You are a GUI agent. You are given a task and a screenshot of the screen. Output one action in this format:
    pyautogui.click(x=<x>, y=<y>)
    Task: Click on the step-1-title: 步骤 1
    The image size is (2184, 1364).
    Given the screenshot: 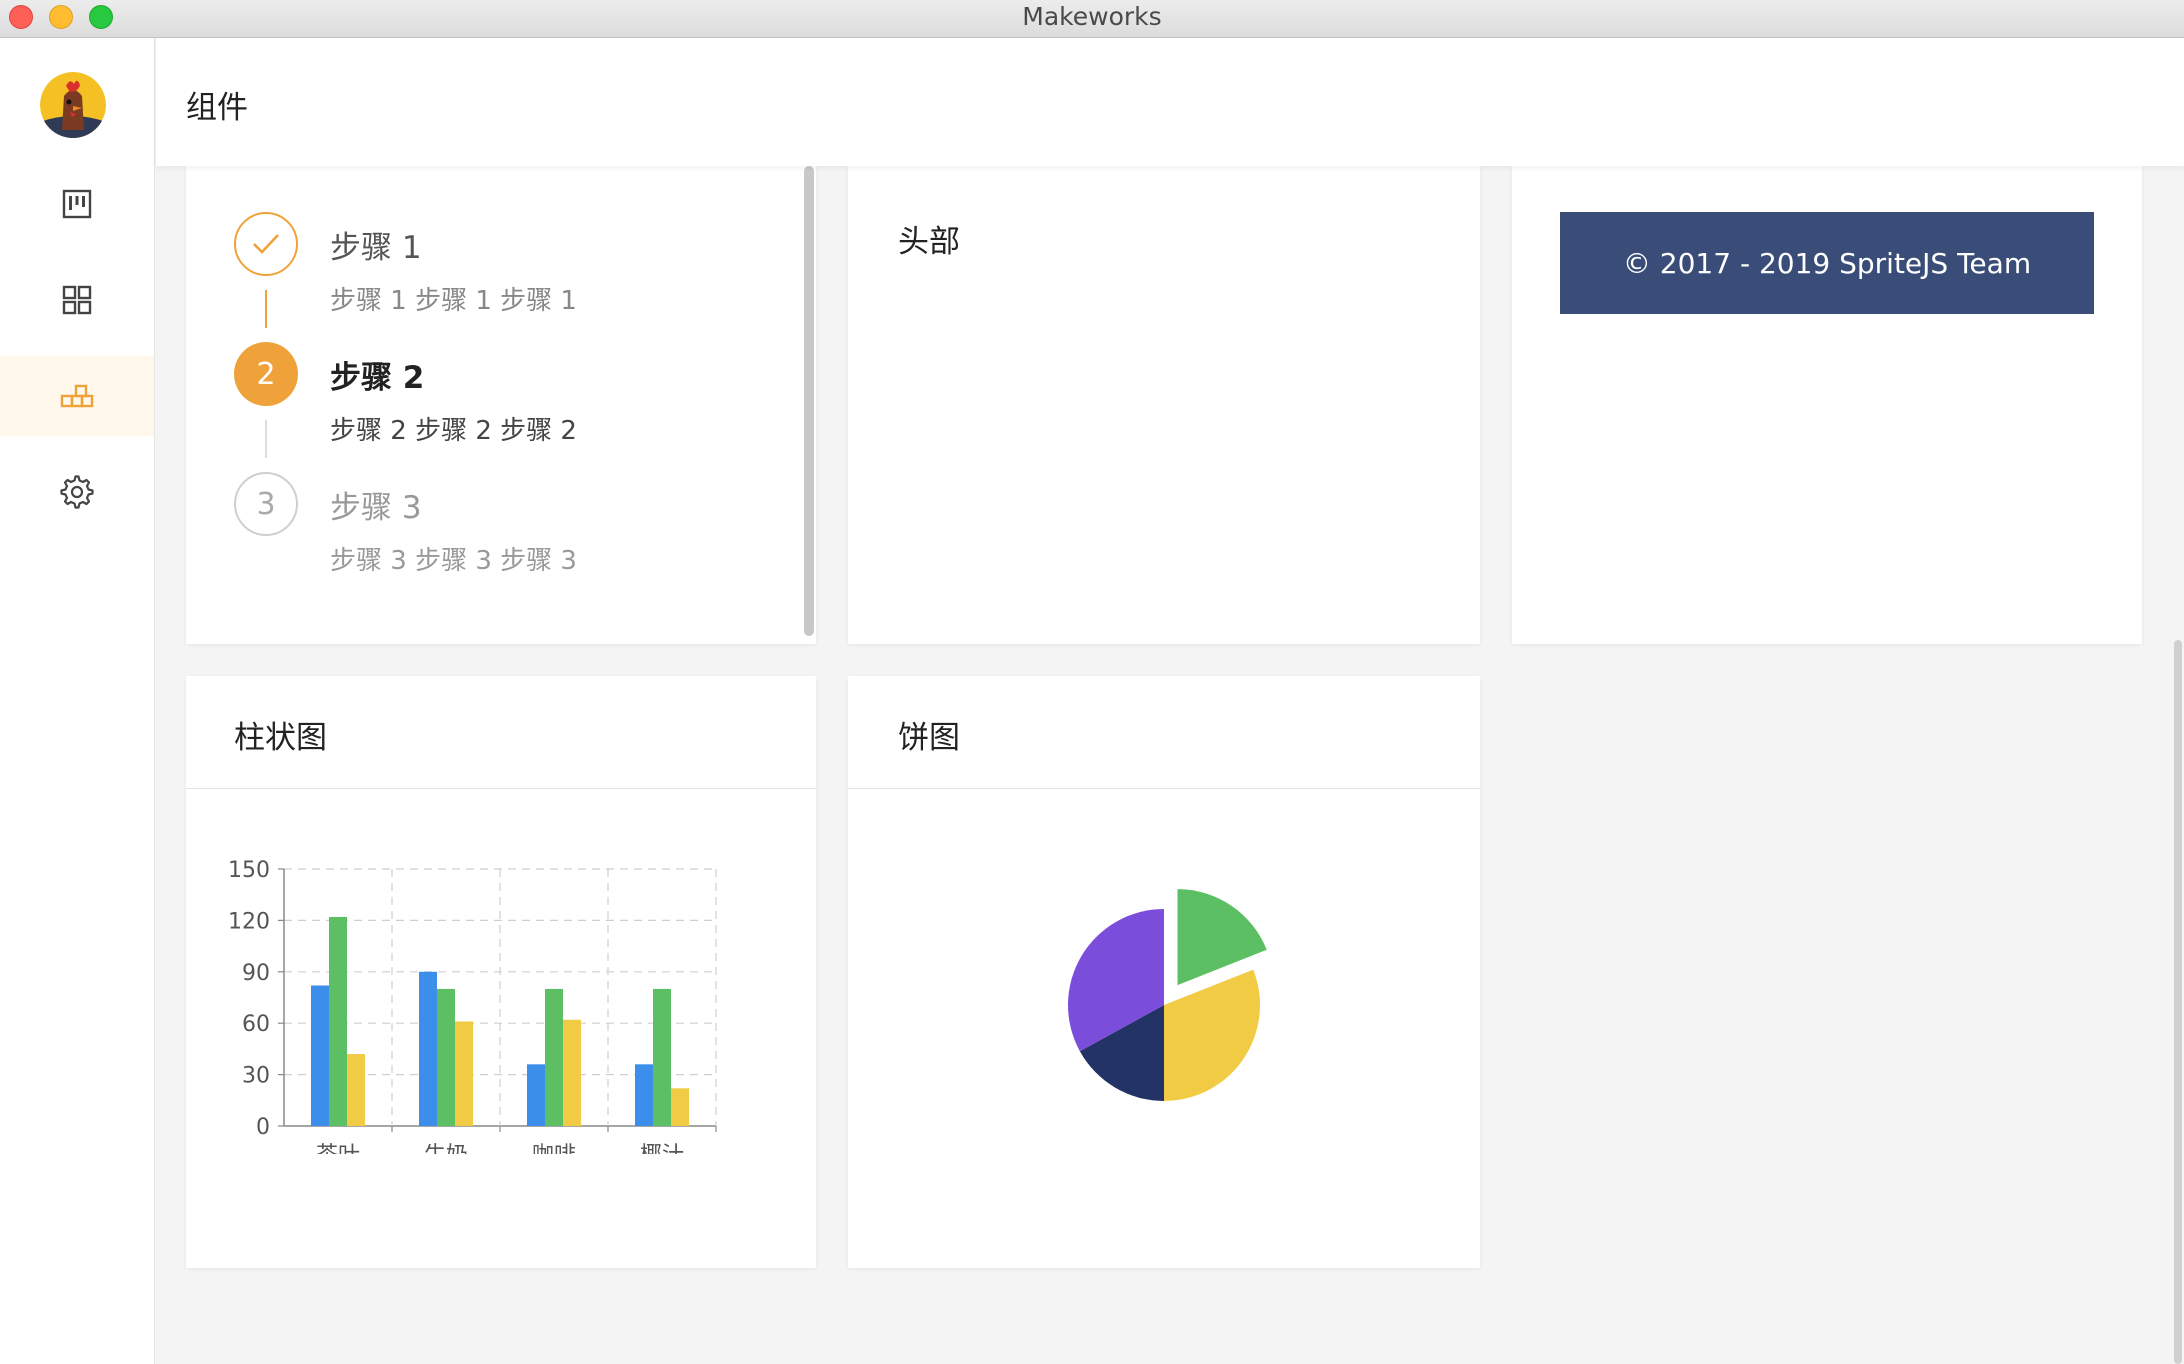 What is the action you would take?
    pyautogui.click(x=376, y=248)
    